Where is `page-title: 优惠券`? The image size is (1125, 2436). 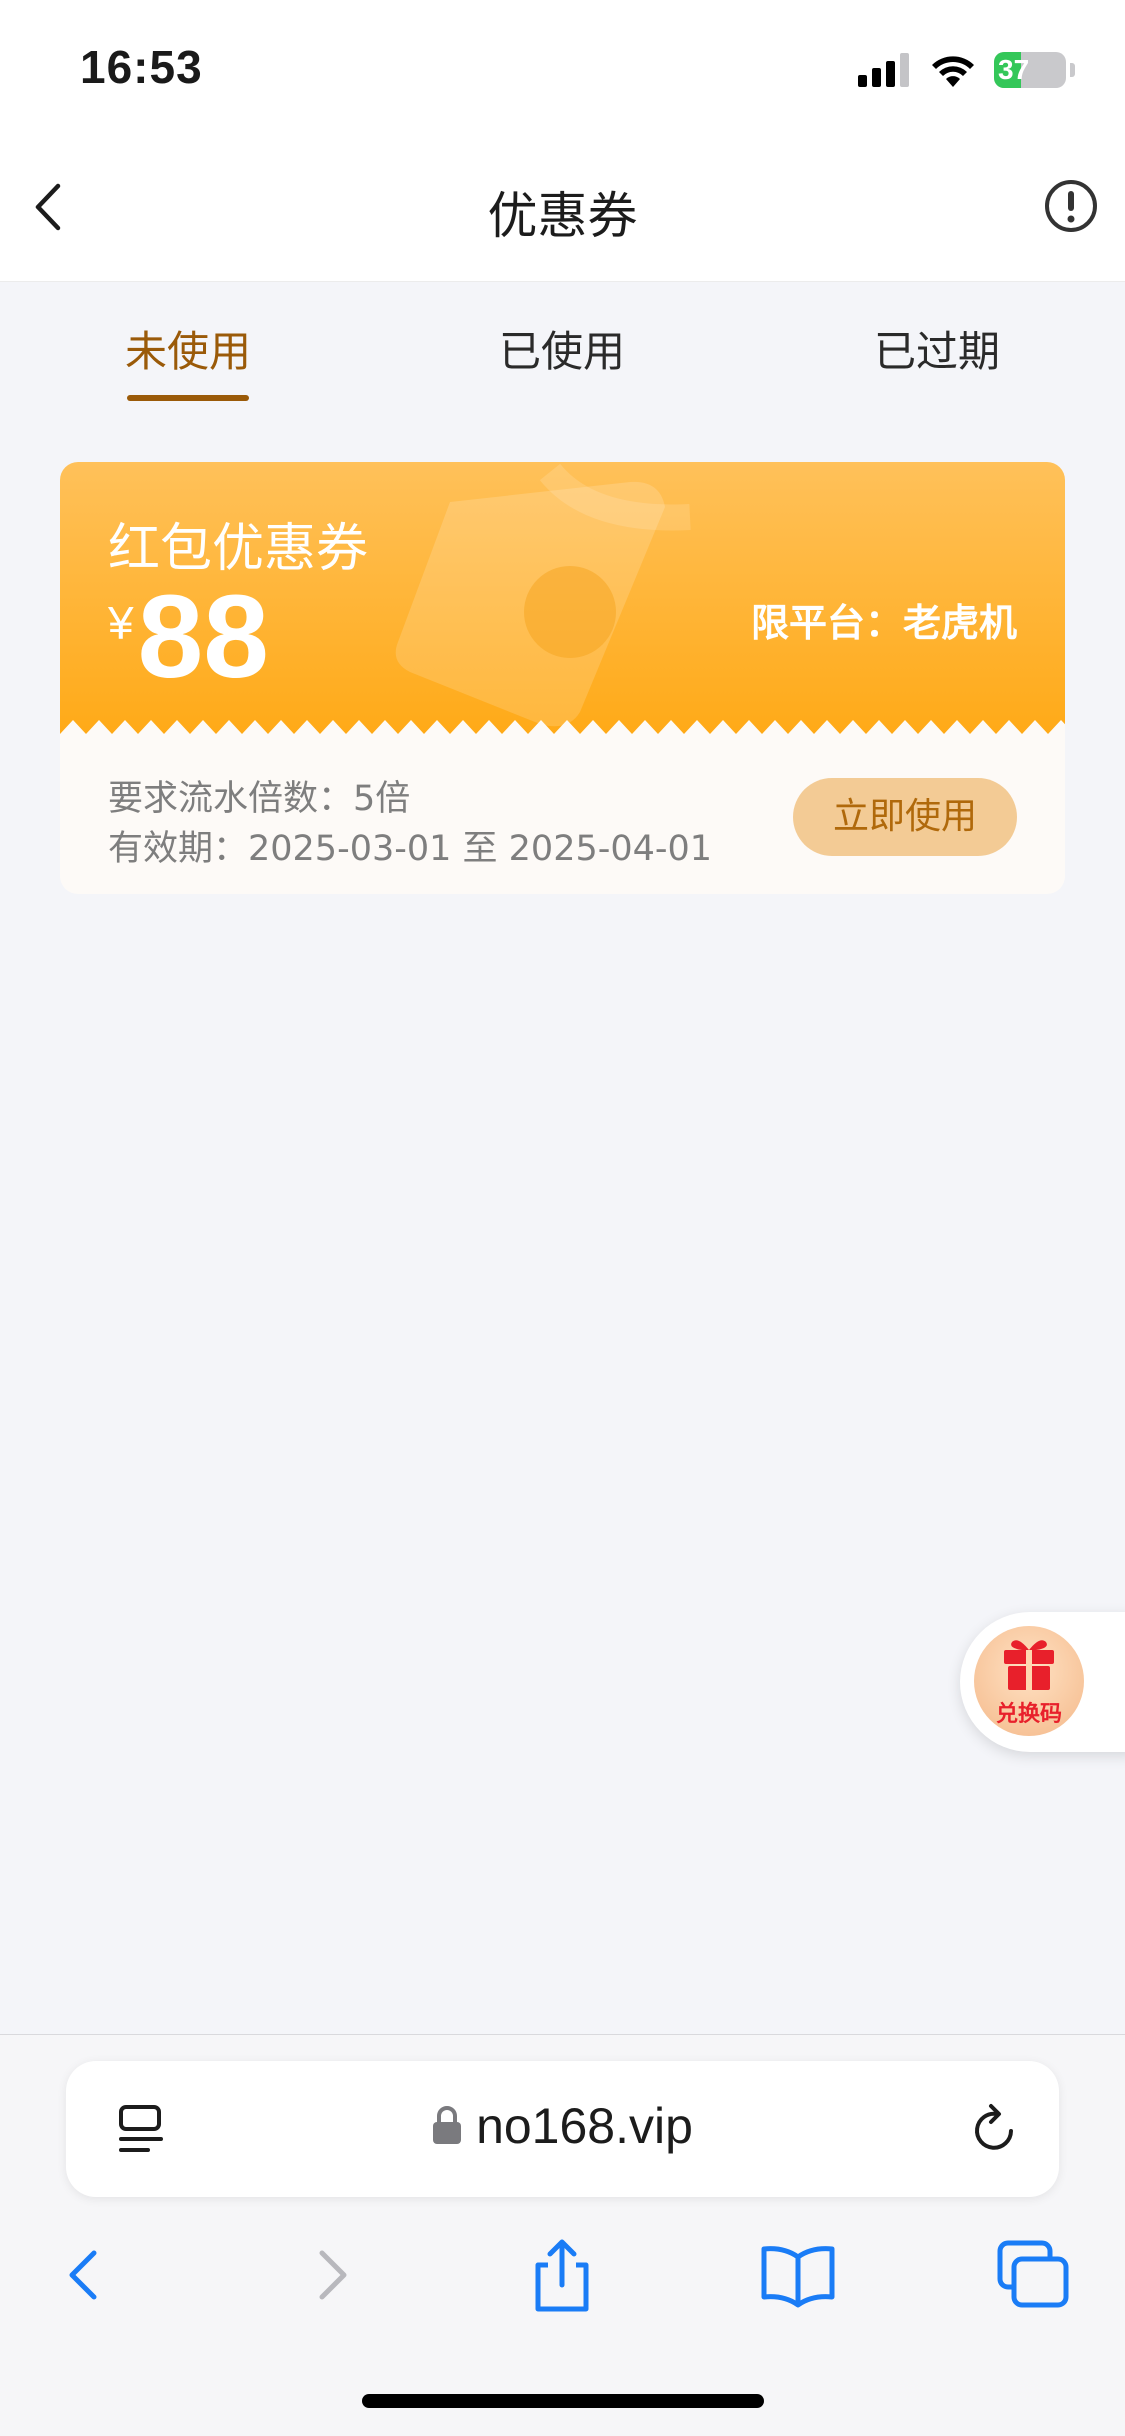 page-title: 优惠券 is located at coordinates (562, 216).